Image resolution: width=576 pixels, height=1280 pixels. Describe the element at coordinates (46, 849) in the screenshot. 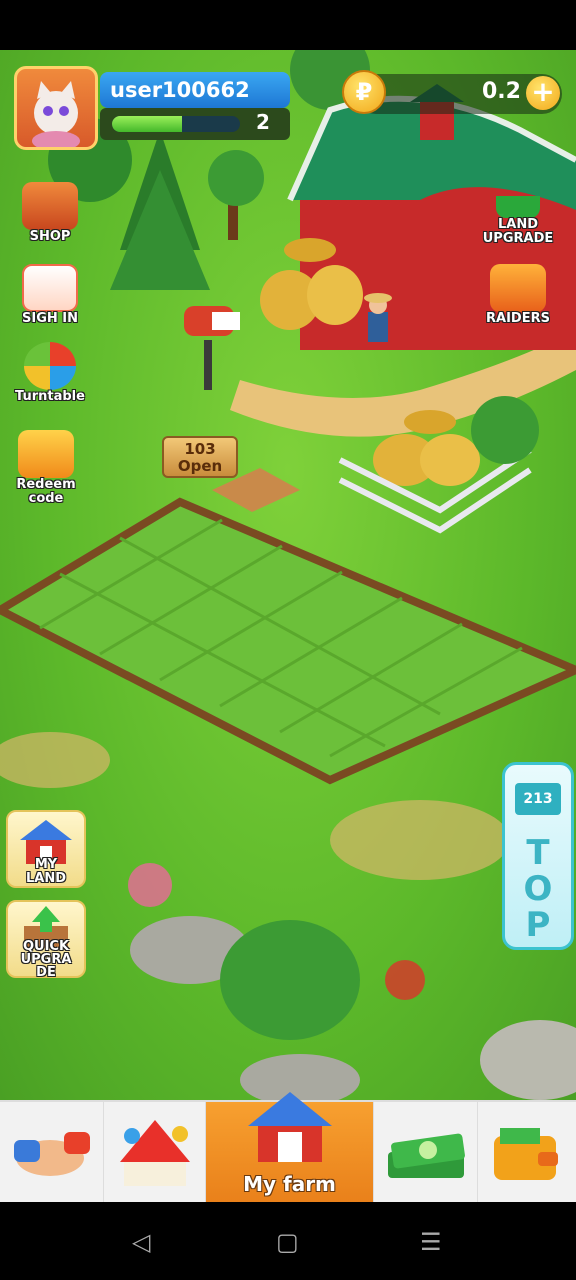

I see `my-land-button: MY LAND` at that location.